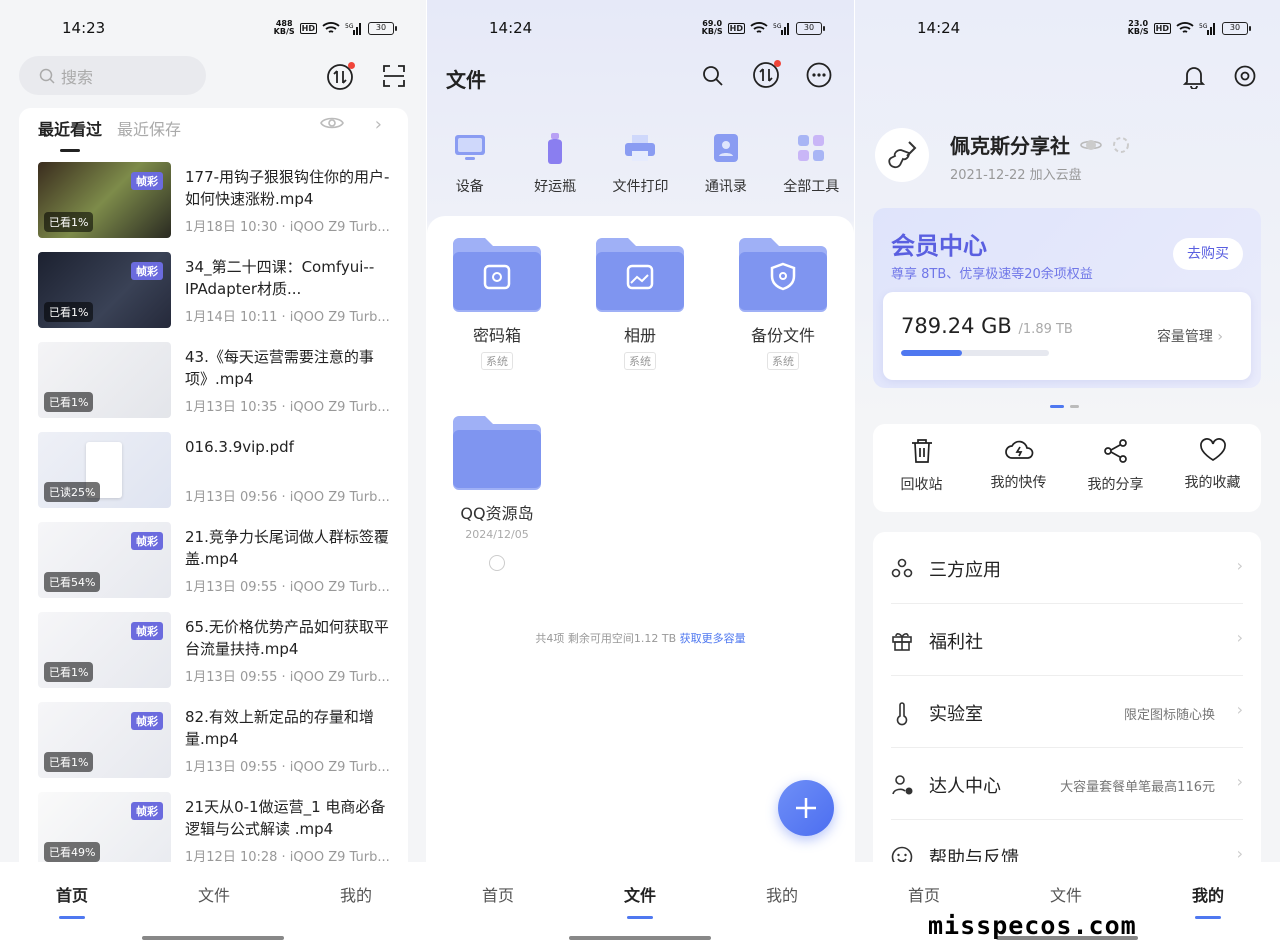 This screenshot has width=1280, height=948. What do you see at coordinates (712, 27) in the screenshot?
I see `net-speed: 69.0 KB/S` at bounding box center [712, 27].